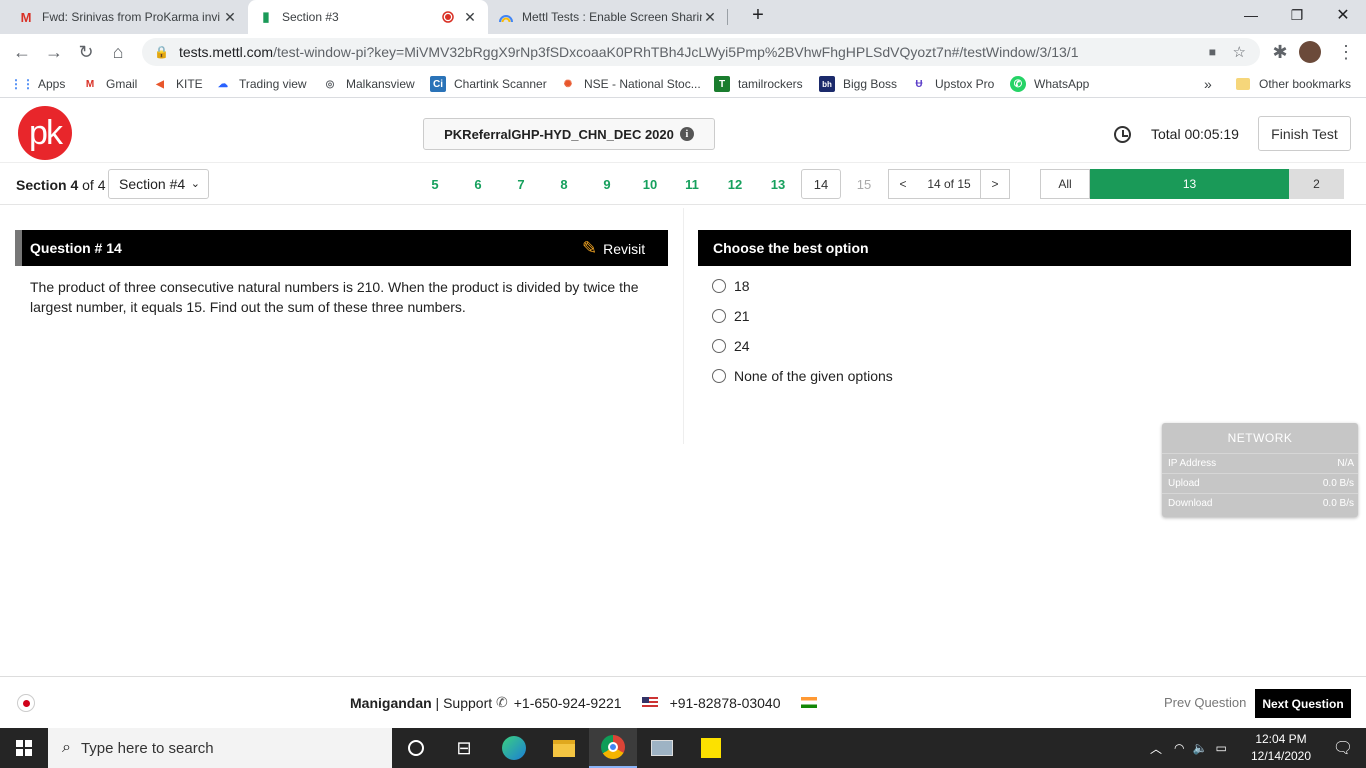  What do you see at coordinates (24, 748) in the screenshot?
I see `start-button` at bounding box center [24, 748].